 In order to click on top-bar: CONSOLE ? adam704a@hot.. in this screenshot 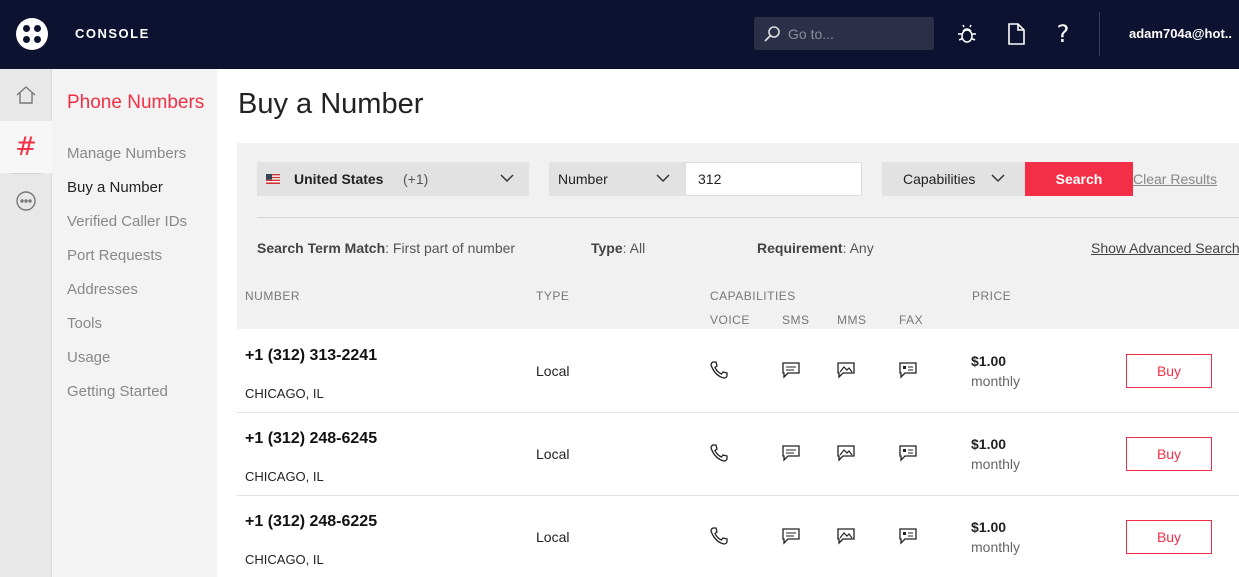, I will do `click(619, 34)`.